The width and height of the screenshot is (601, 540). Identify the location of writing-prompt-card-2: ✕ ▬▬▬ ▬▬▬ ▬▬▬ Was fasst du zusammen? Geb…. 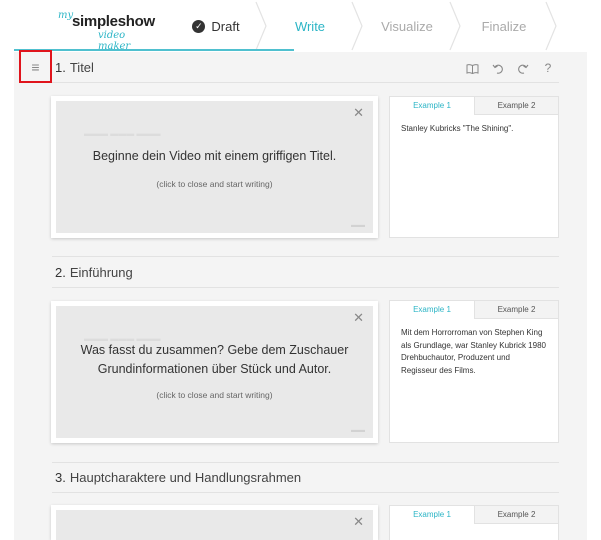
(214, 372).